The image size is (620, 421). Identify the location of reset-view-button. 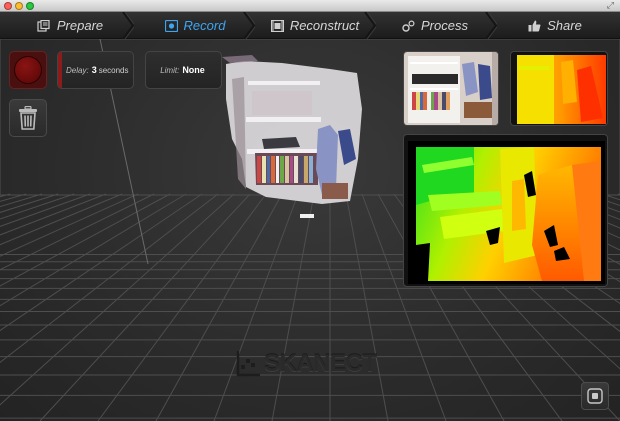
(595, 396).